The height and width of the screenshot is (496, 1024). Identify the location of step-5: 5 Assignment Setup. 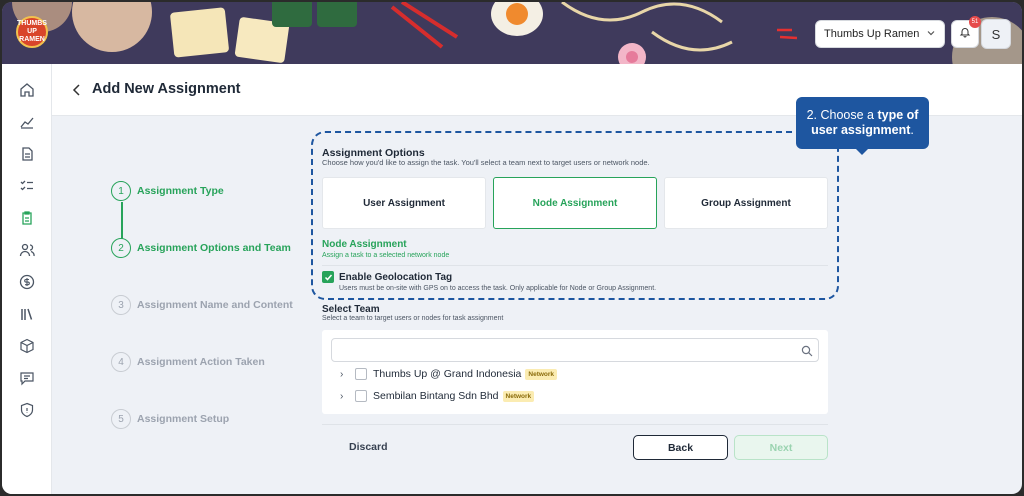
(211, 419).